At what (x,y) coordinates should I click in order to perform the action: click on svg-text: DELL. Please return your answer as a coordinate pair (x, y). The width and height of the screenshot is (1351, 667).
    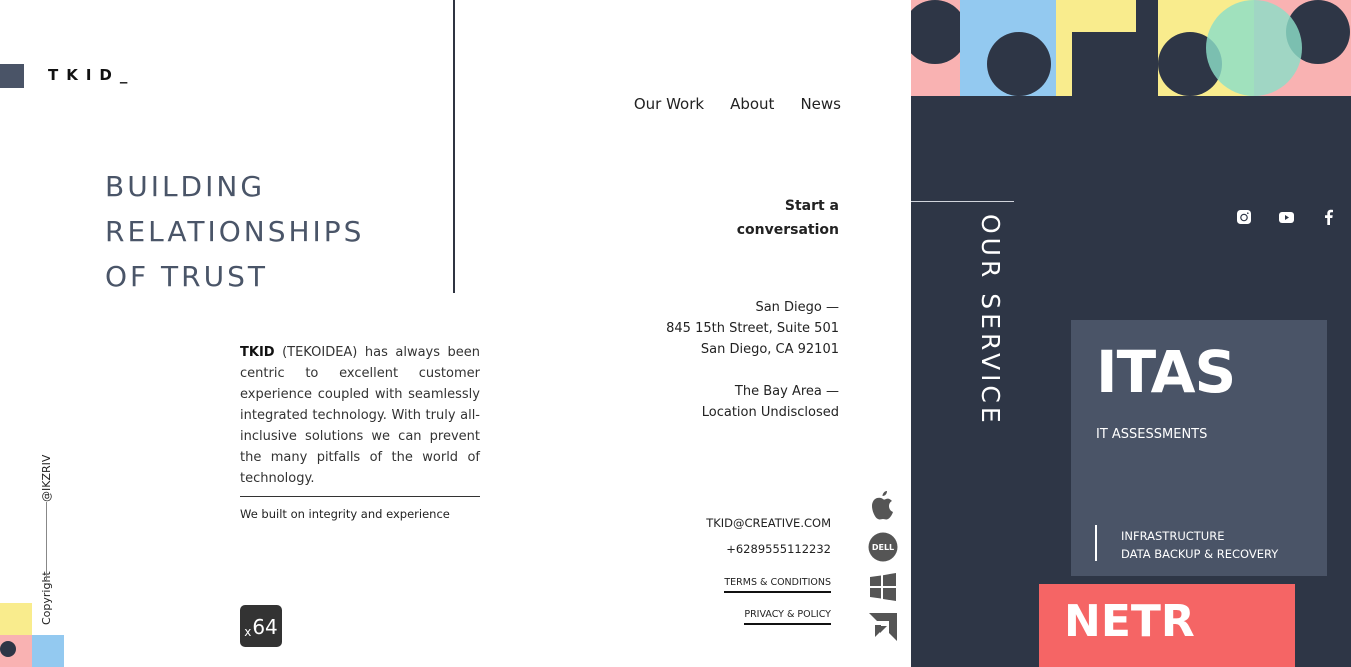
    Looking at the image, I should click on (883, 547).